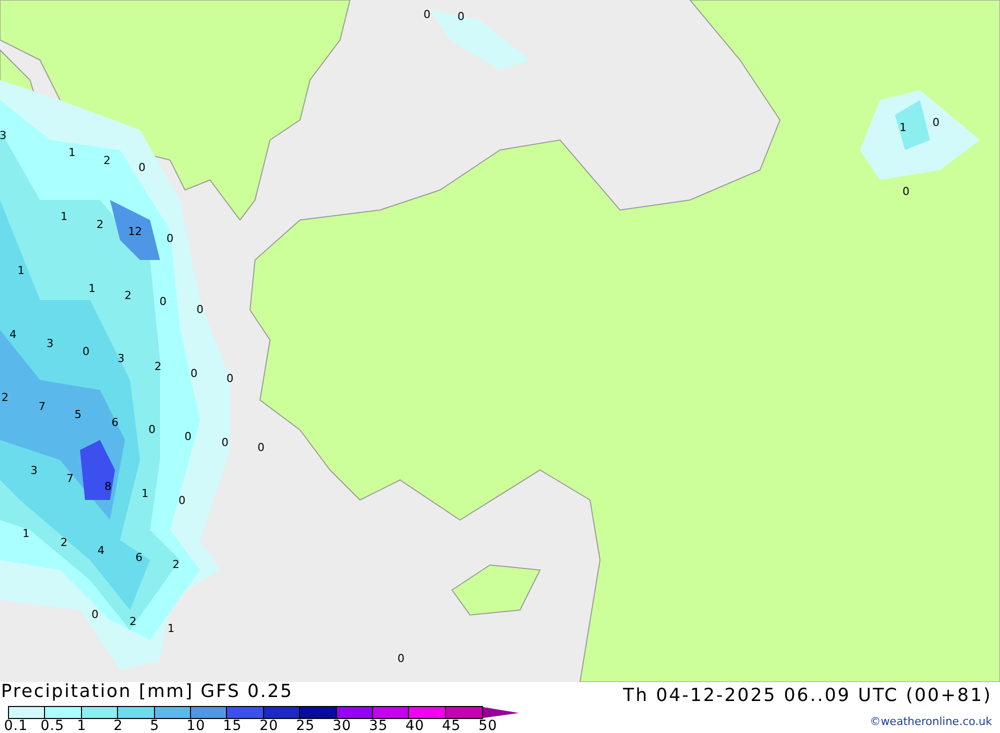 Image resolution: width=1000 pixels, height=733 pixels. I want to click on precipitation-value: 8, so click(108, 486).